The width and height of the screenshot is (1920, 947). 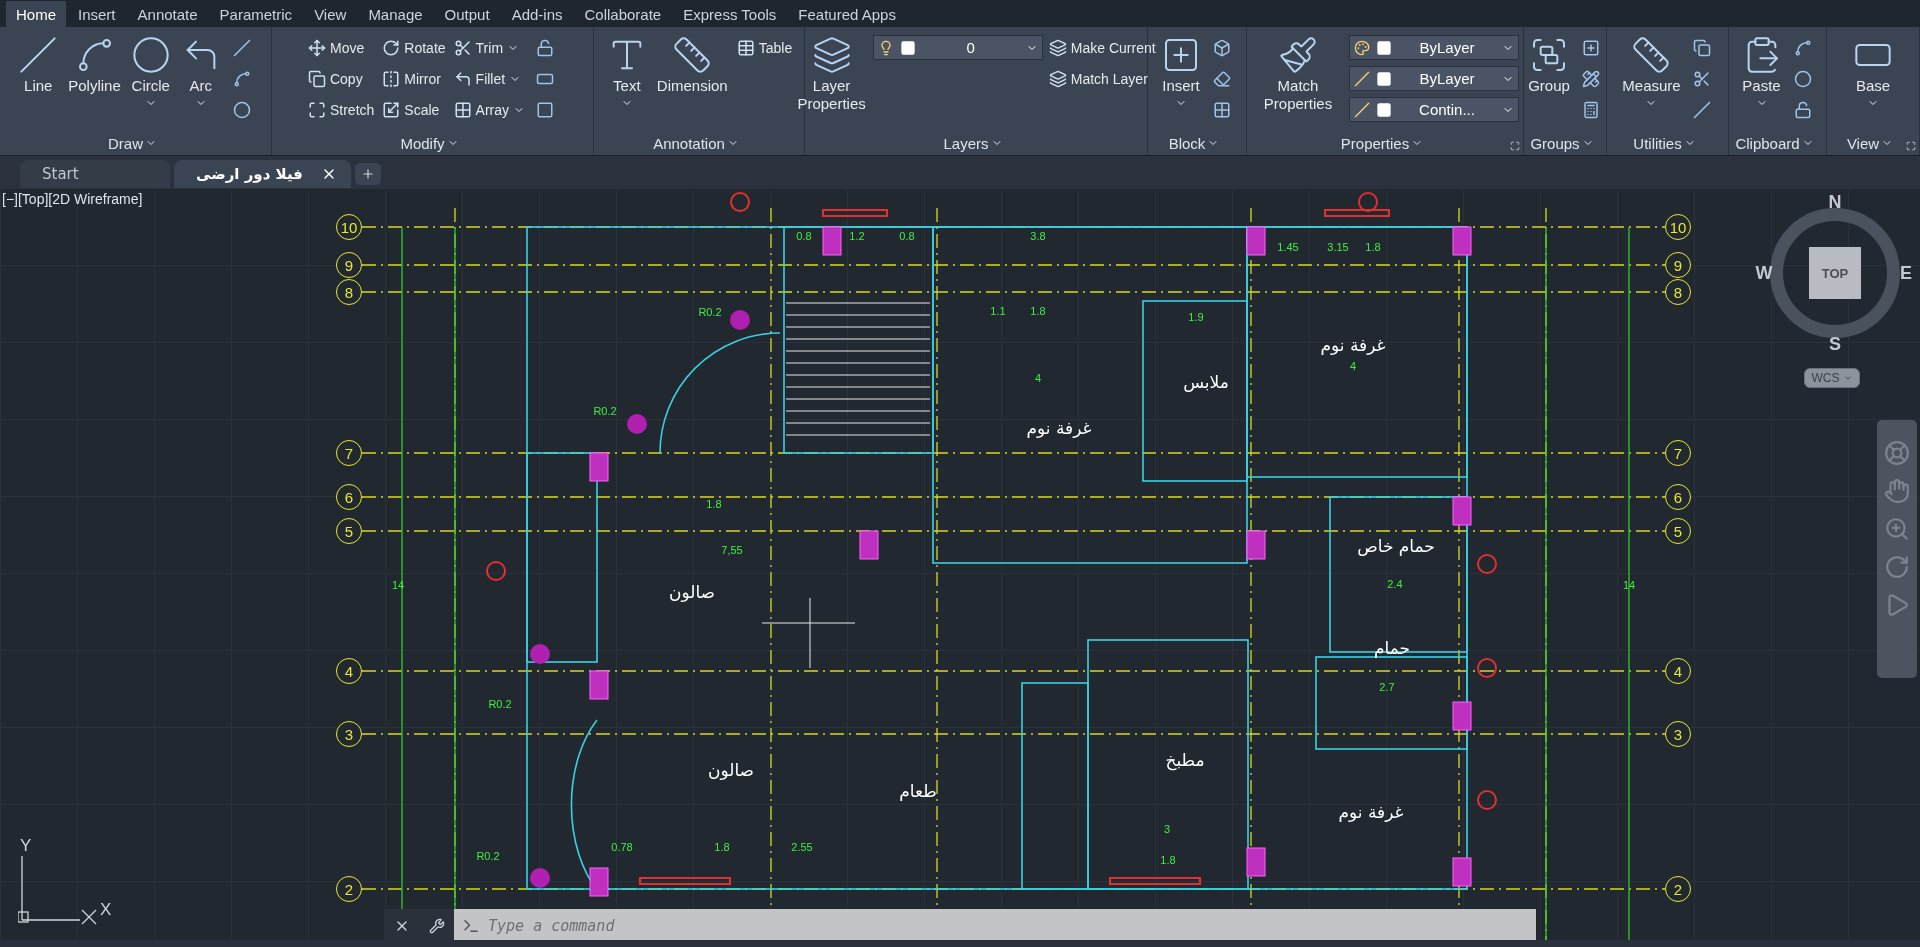 What do you see at coordinates (419, 924) in the screenshot?
I see `command-line-handle` at bounding box center [419, 924].